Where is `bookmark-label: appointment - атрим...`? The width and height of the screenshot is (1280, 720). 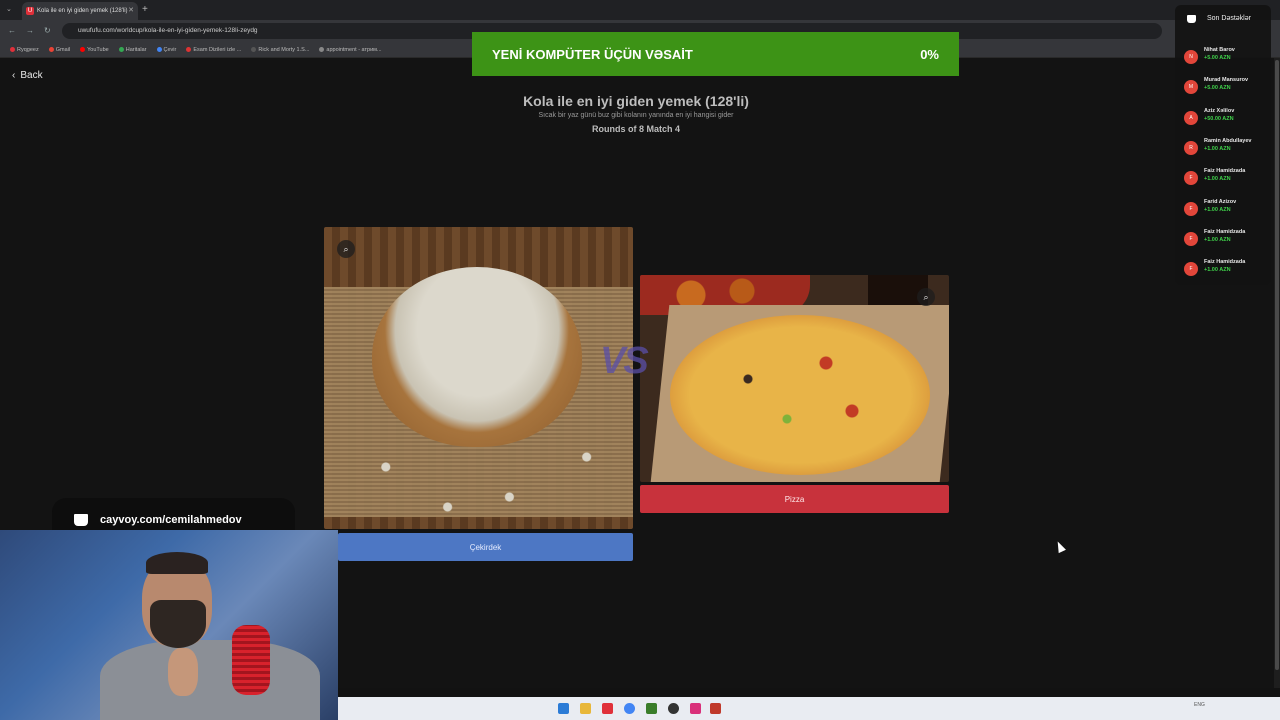 bookmark-label: appointment - атрим... is located at coordinates (354, 49).